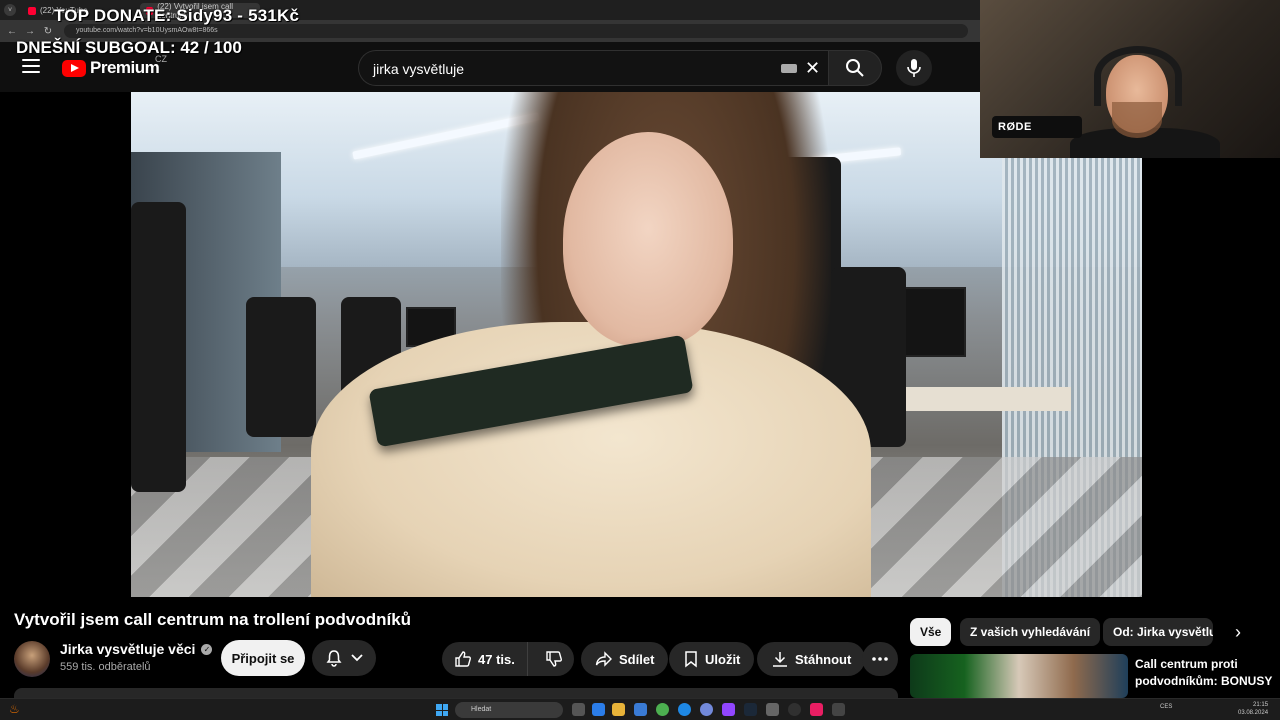 The height and width of the screenshot is (720, 1280). I want to click on widgets-icon, so click(598, 709).